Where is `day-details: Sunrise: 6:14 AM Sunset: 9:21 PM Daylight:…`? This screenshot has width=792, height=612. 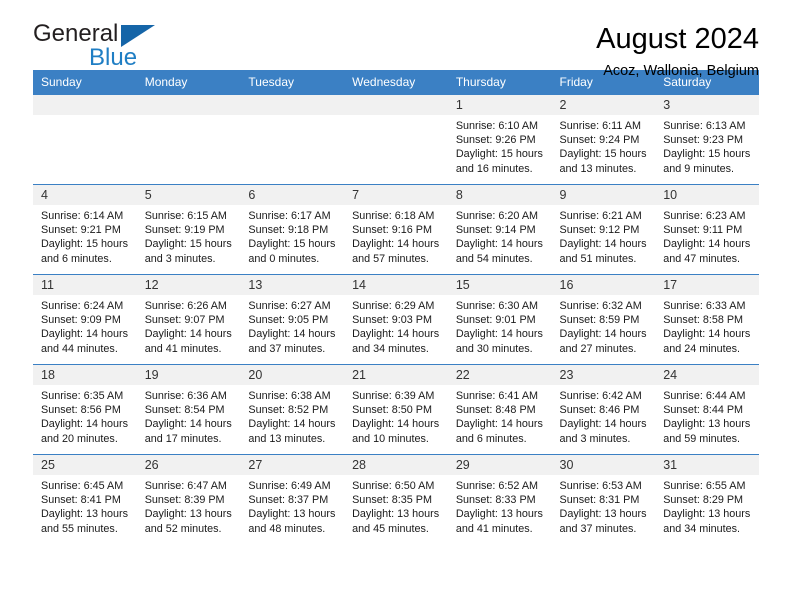
day-details: Sunrise: 6:14 AM Sunset: 9:21 PM Daylight:… is located at coordinates (85, 235).